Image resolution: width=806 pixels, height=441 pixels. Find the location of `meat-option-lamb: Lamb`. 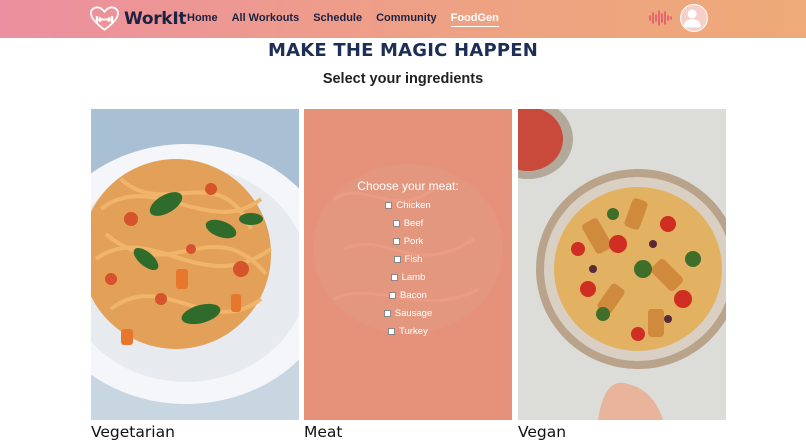

meat-option-lamb: Lamb is located at coordinates (408, 277).